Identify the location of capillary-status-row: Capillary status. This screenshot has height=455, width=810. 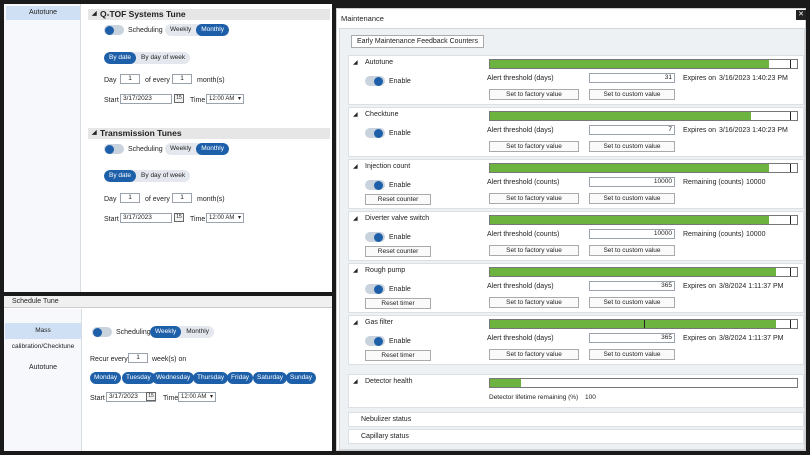
(576, 436).